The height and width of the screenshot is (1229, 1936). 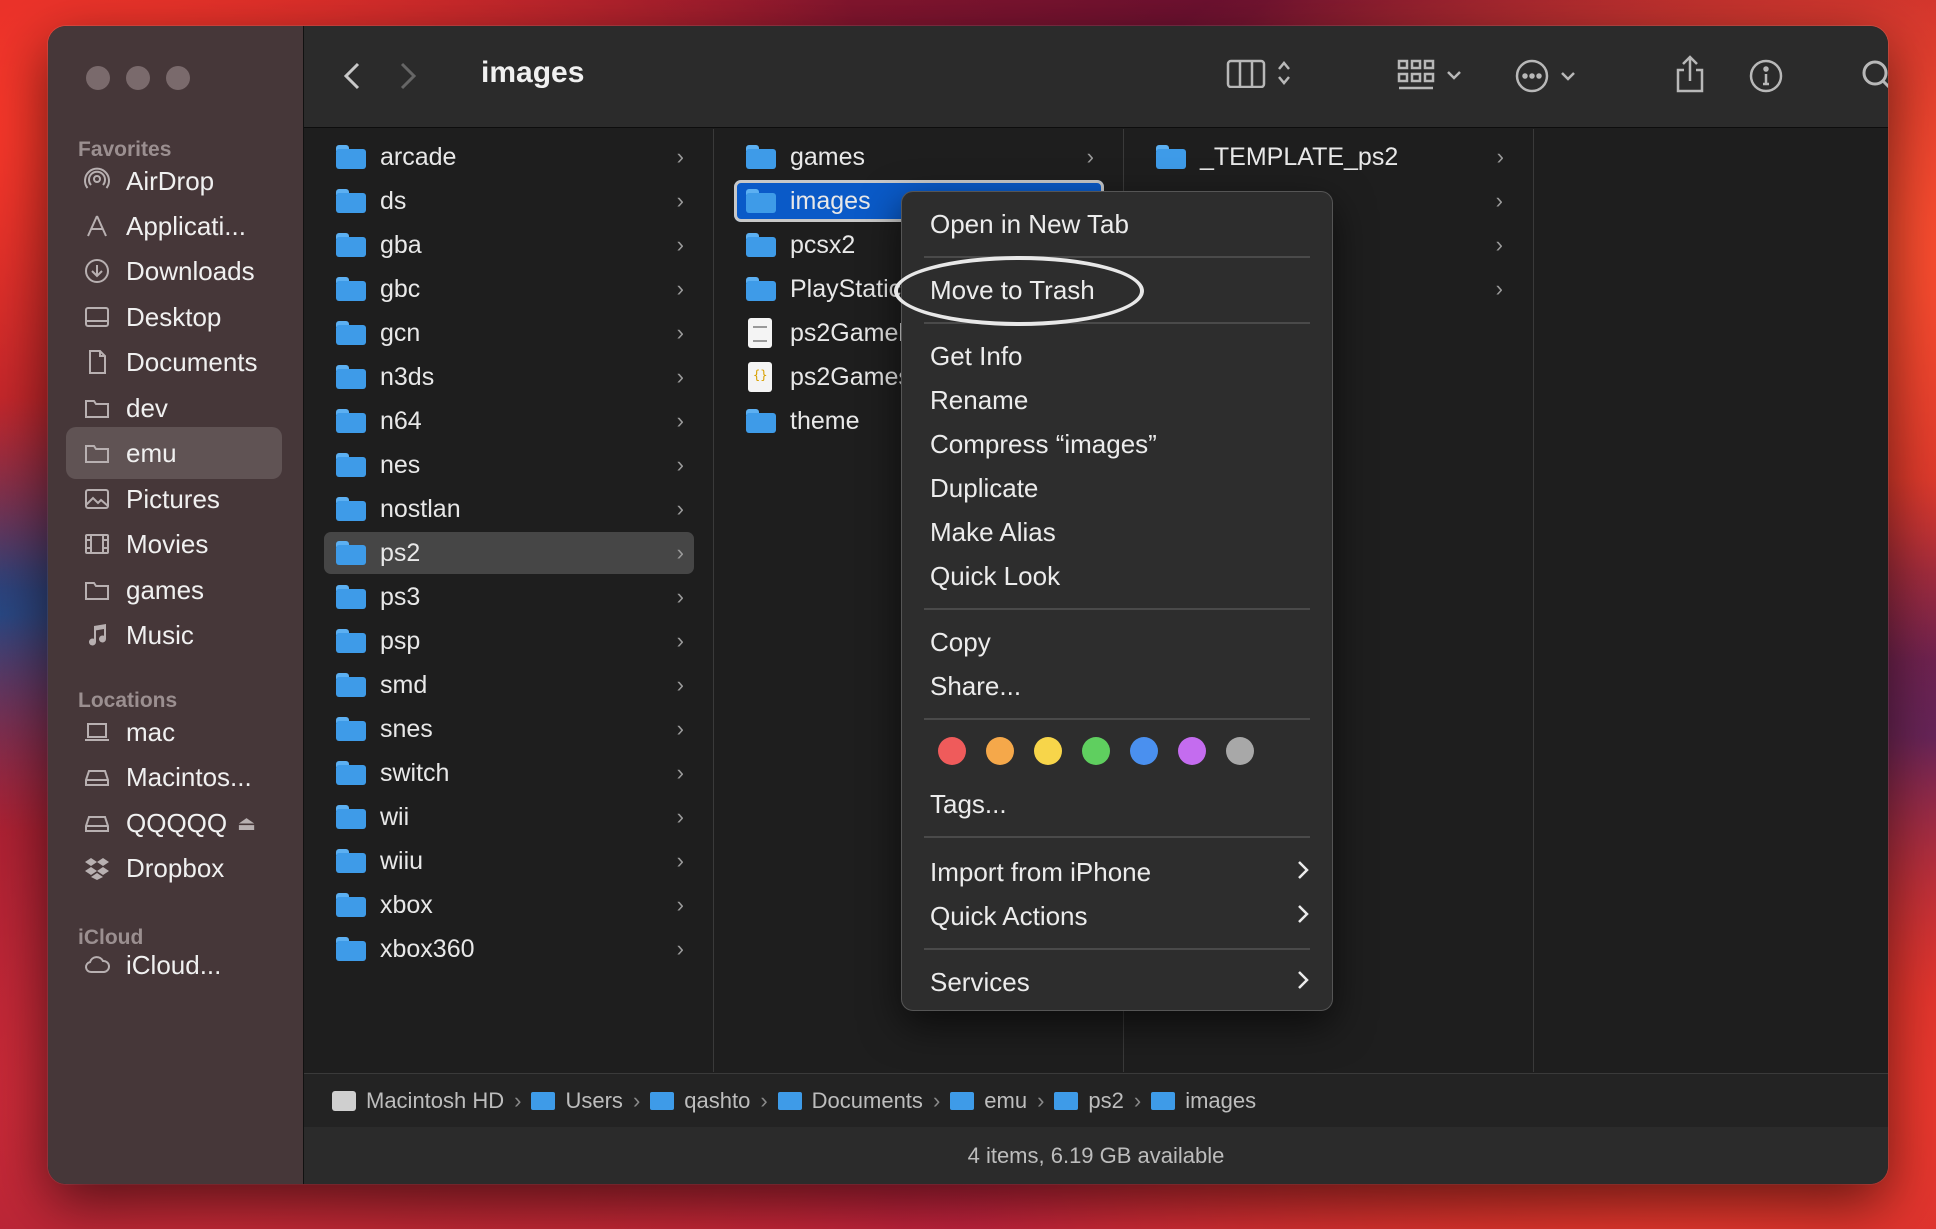 I want to click on sidebar-item-emu: emu, so click(x=174, y=453).